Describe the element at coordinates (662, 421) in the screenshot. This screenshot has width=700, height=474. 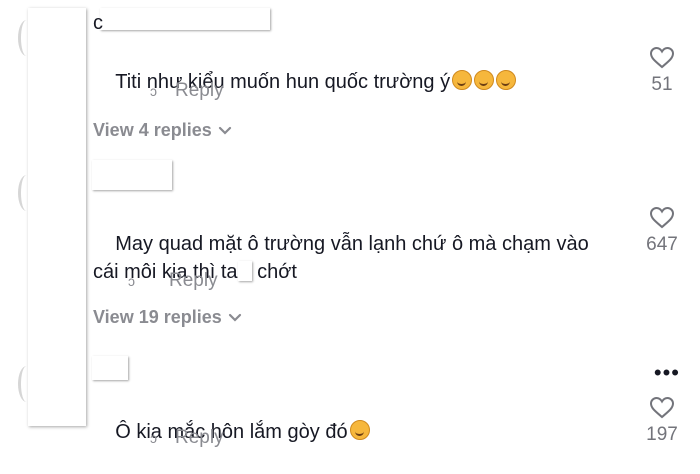
I see `like-button: 197` at that location.